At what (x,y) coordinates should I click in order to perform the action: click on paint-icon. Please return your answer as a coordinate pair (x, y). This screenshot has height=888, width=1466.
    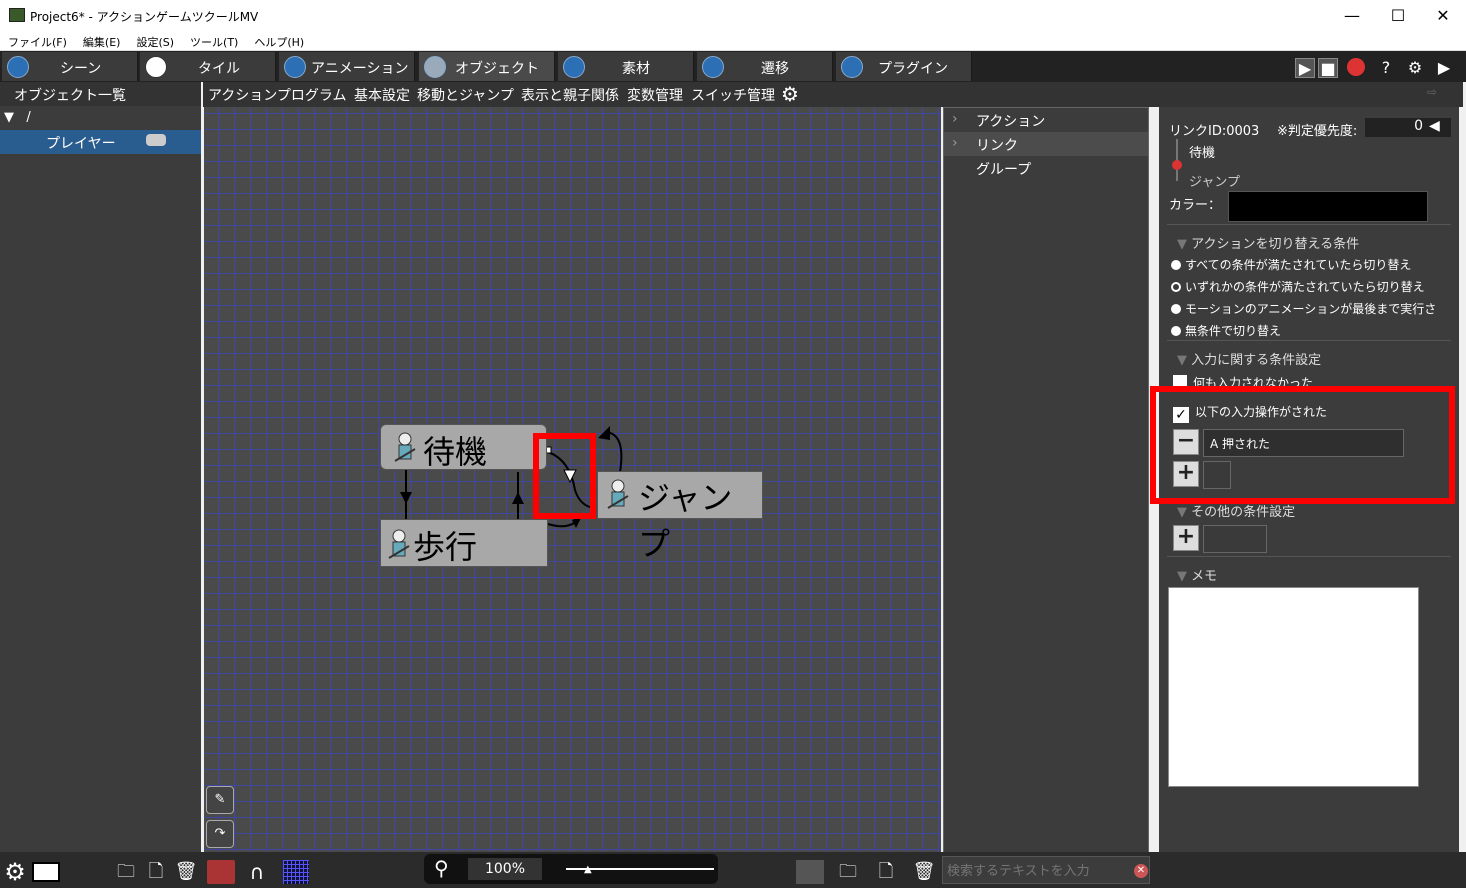
    Looking at the image, I should click on (221, 872).